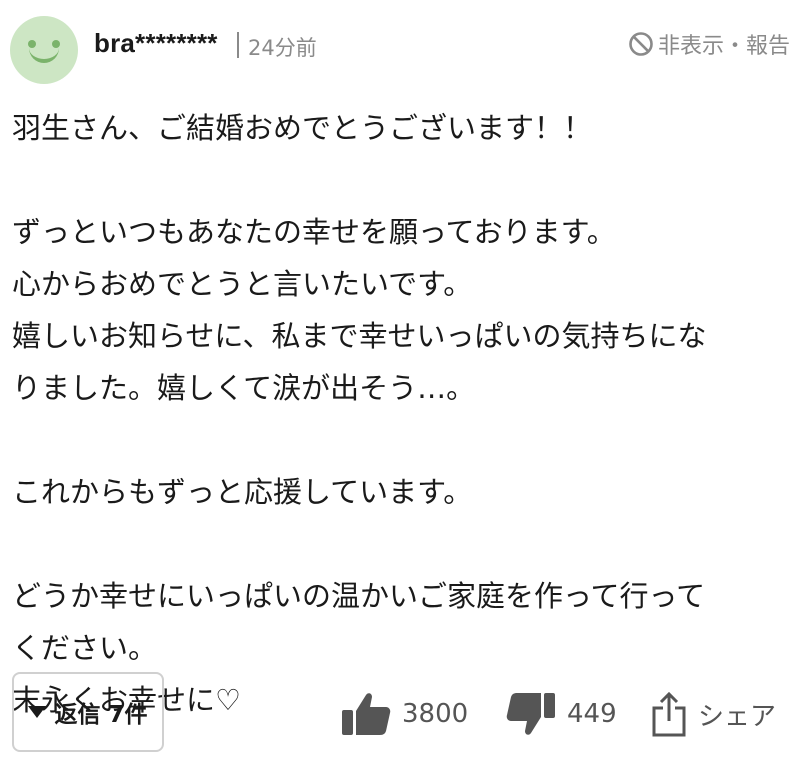 The height and width of the screenshot is (770, 800). What do you see at coordinates (400, 51) in the screenshot?
I see `comment-header: bra******** 24分前 非表示・報告` at bounding box center [400, 51].